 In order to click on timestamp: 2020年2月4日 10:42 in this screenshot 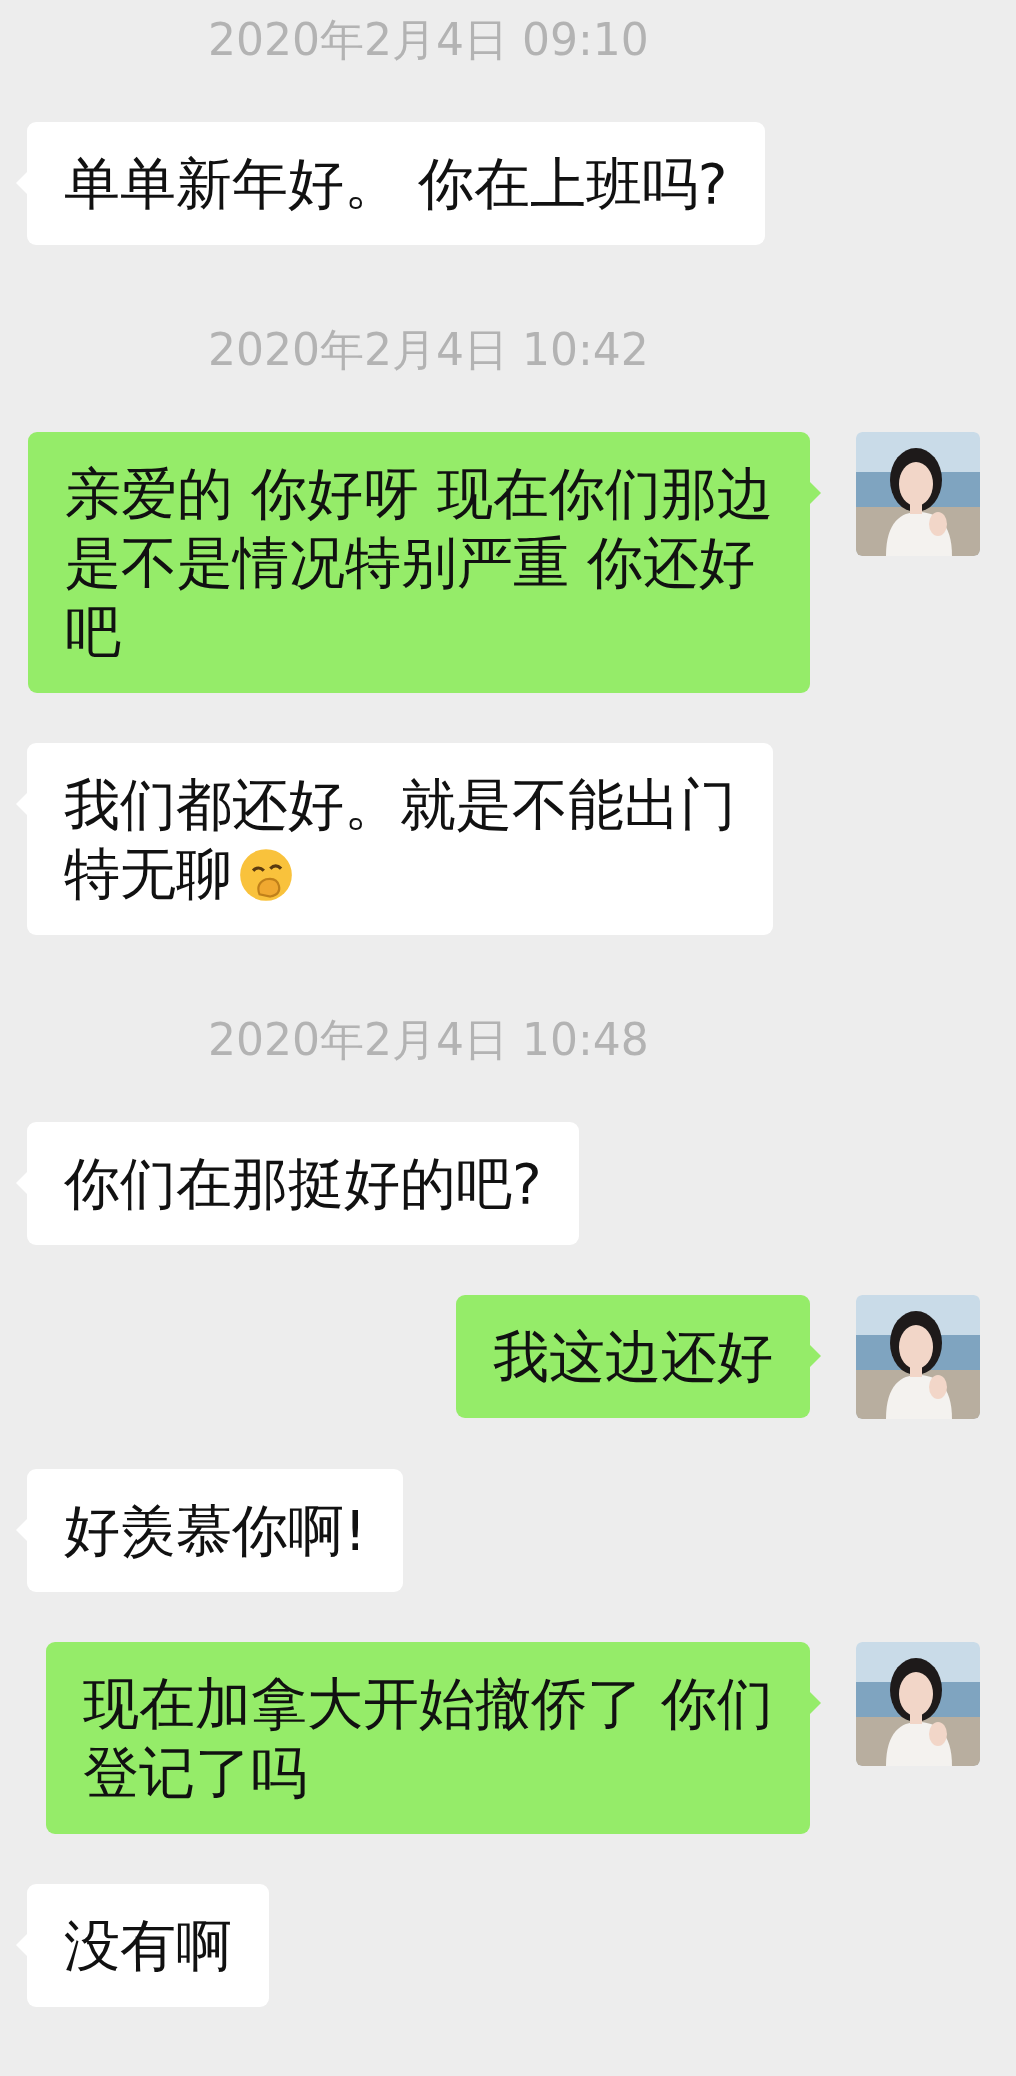, I will do `click(428, 350)`.